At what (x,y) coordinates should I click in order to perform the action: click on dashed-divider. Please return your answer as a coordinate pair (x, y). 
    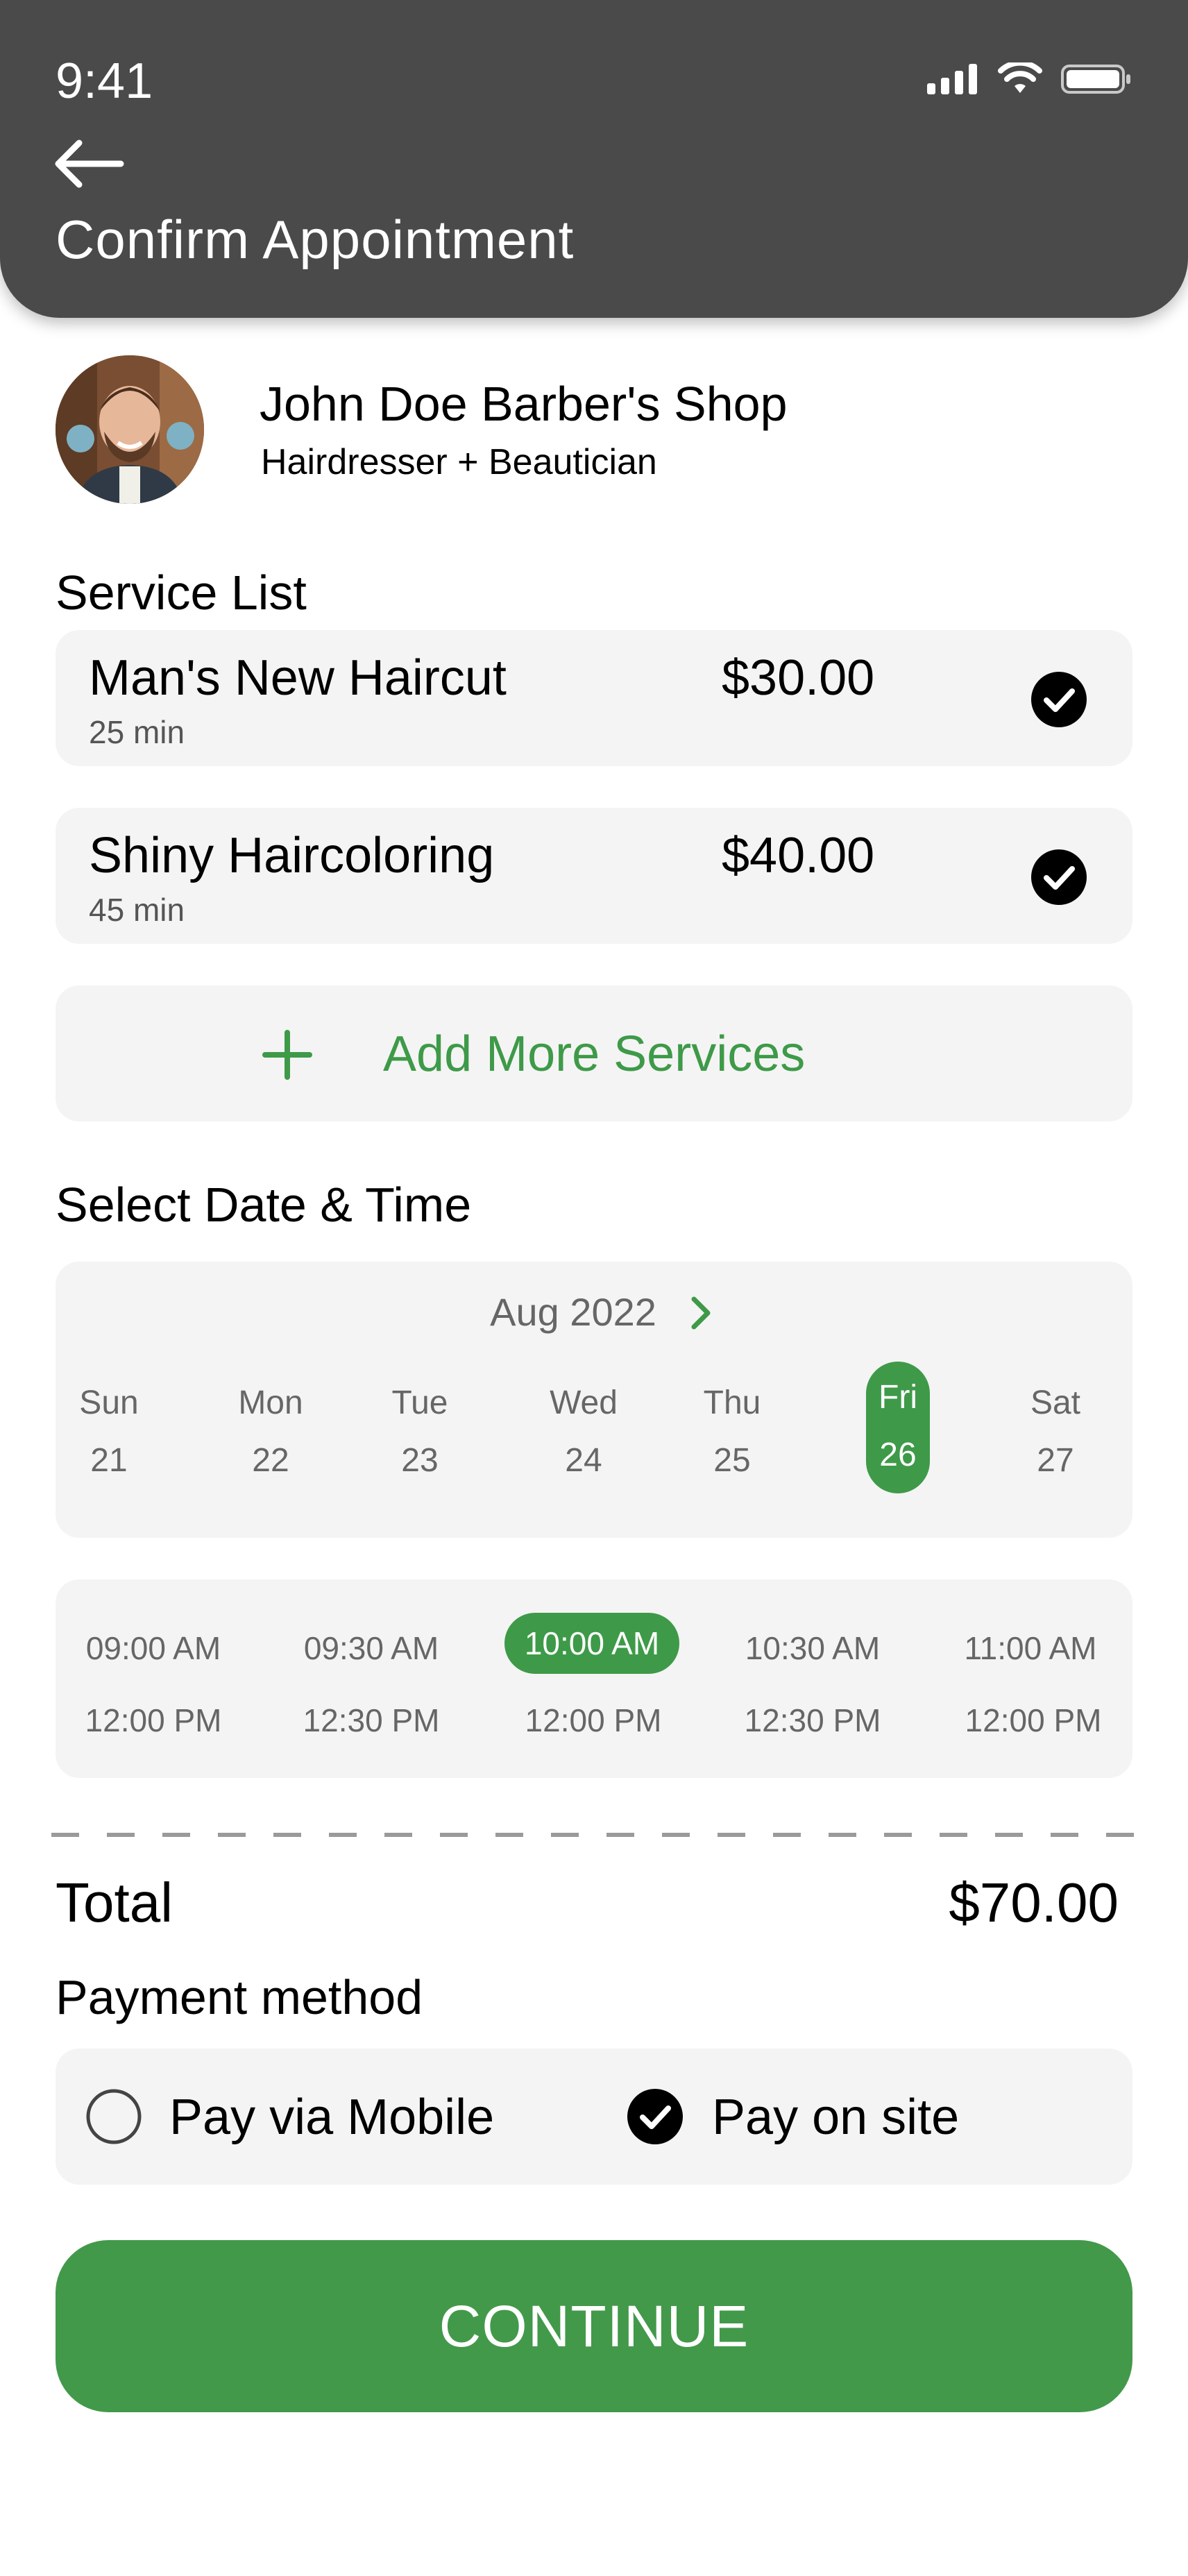
    Looking at the image, I should click on (594, 1835).